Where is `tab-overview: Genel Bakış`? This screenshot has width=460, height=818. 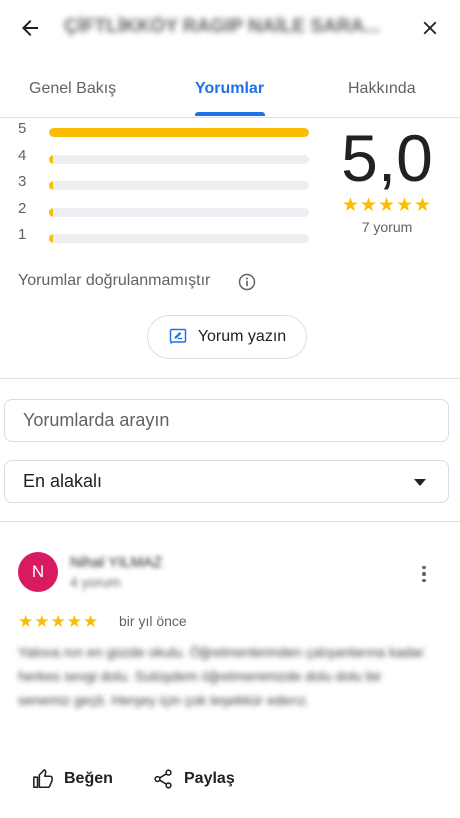 tab-overview: Genel Bakış is located at coordinates (72, 89).